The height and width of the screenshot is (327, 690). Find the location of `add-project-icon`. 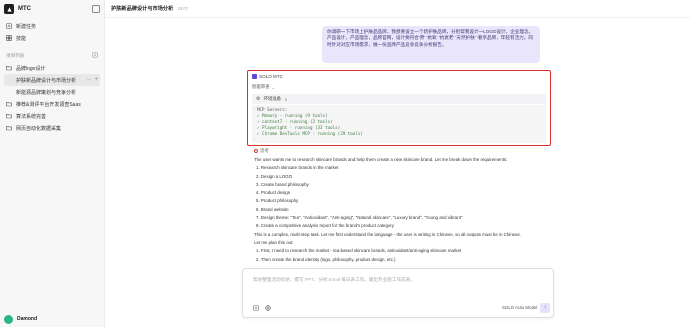

add-project-icon is located at coordinates (95, 56).